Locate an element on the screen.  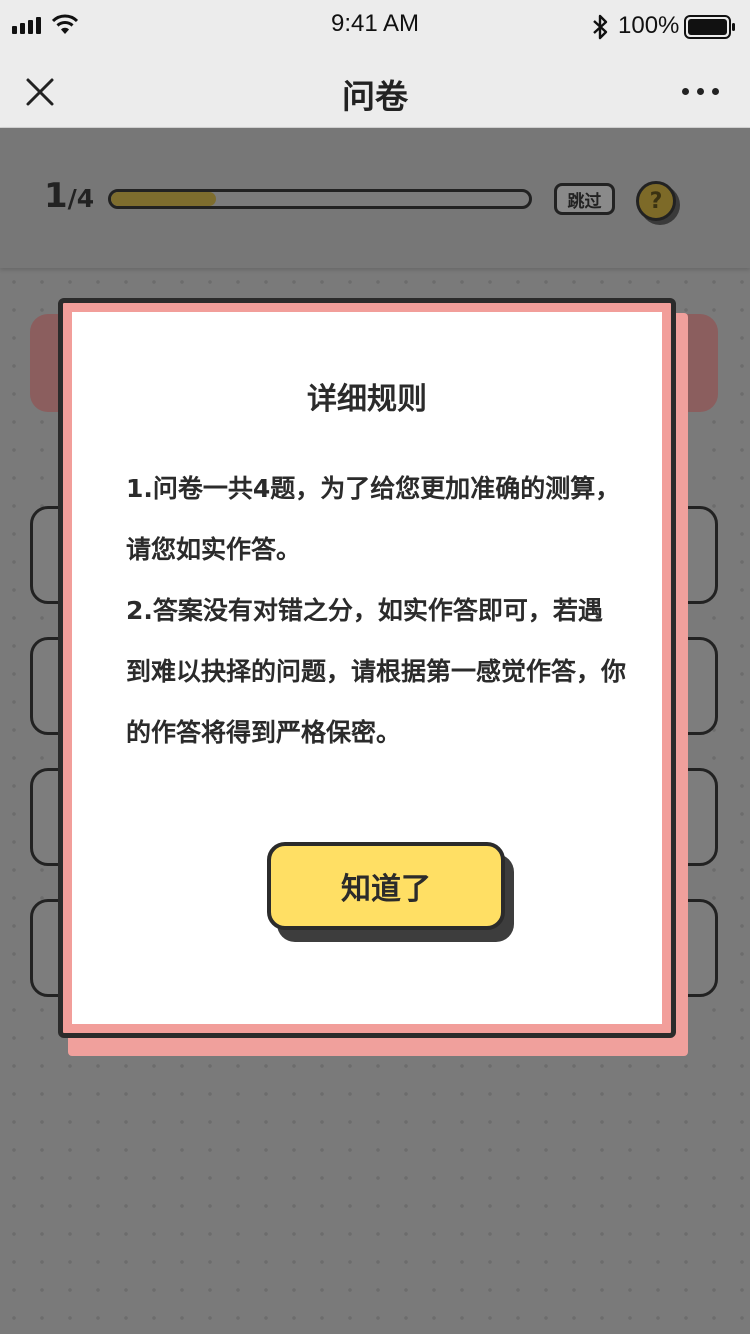
counter-total: /4 is located at coordinates (81, 198).